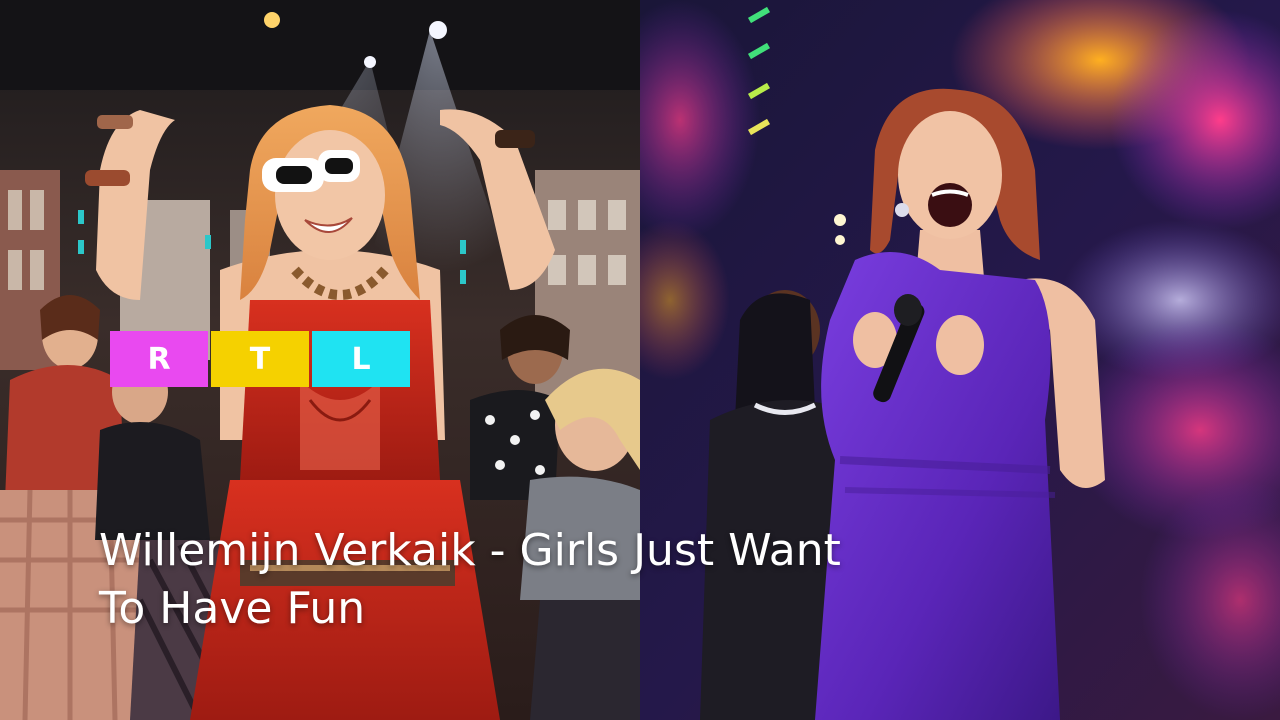 This screenshot has height=720, width=1280. I want to click on rtl-logo-tile-t: T, so click(260, 359).